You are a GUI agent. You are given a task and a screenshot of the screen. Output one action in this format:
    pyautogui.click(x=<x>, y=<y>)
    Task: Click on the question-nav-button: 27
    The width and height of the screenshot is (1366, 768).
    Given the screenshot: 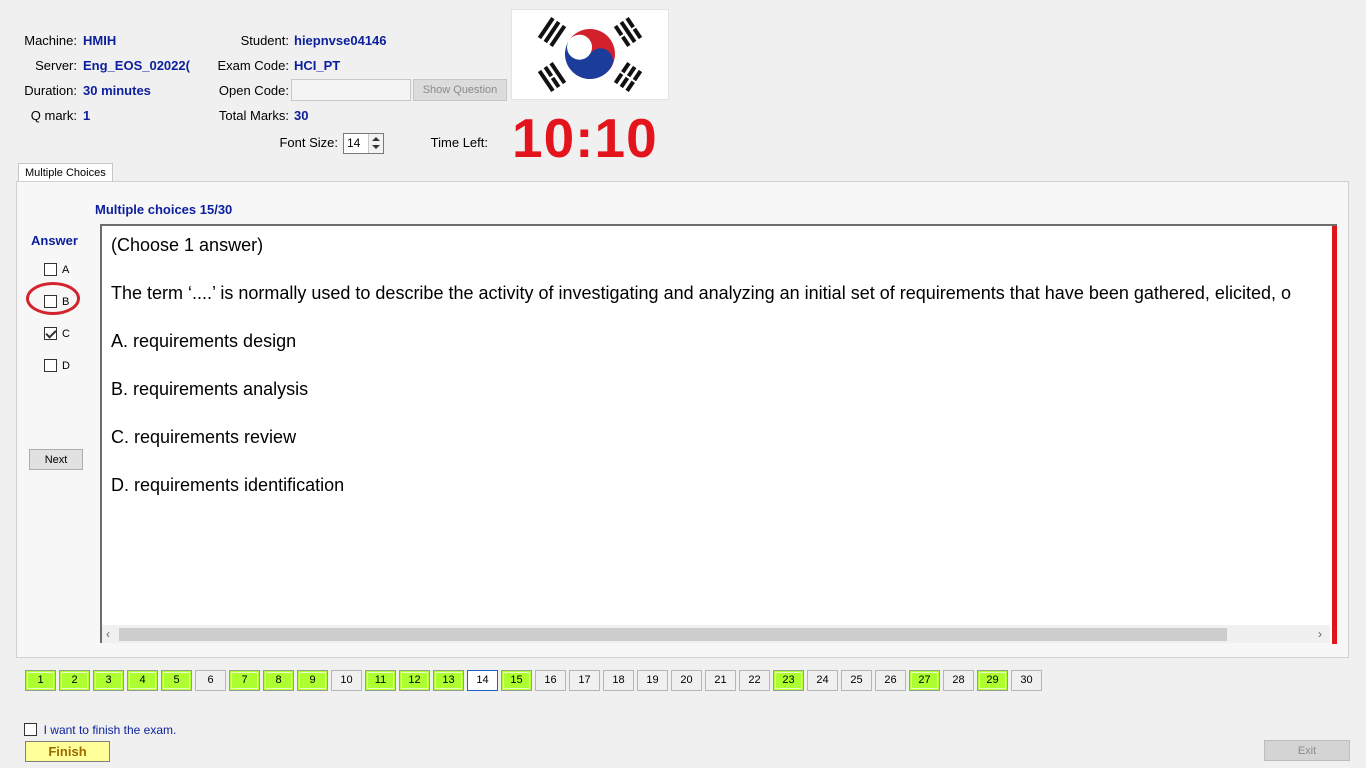 What is the action you would take?
    pyautogui.click(x=924, y=680)
    